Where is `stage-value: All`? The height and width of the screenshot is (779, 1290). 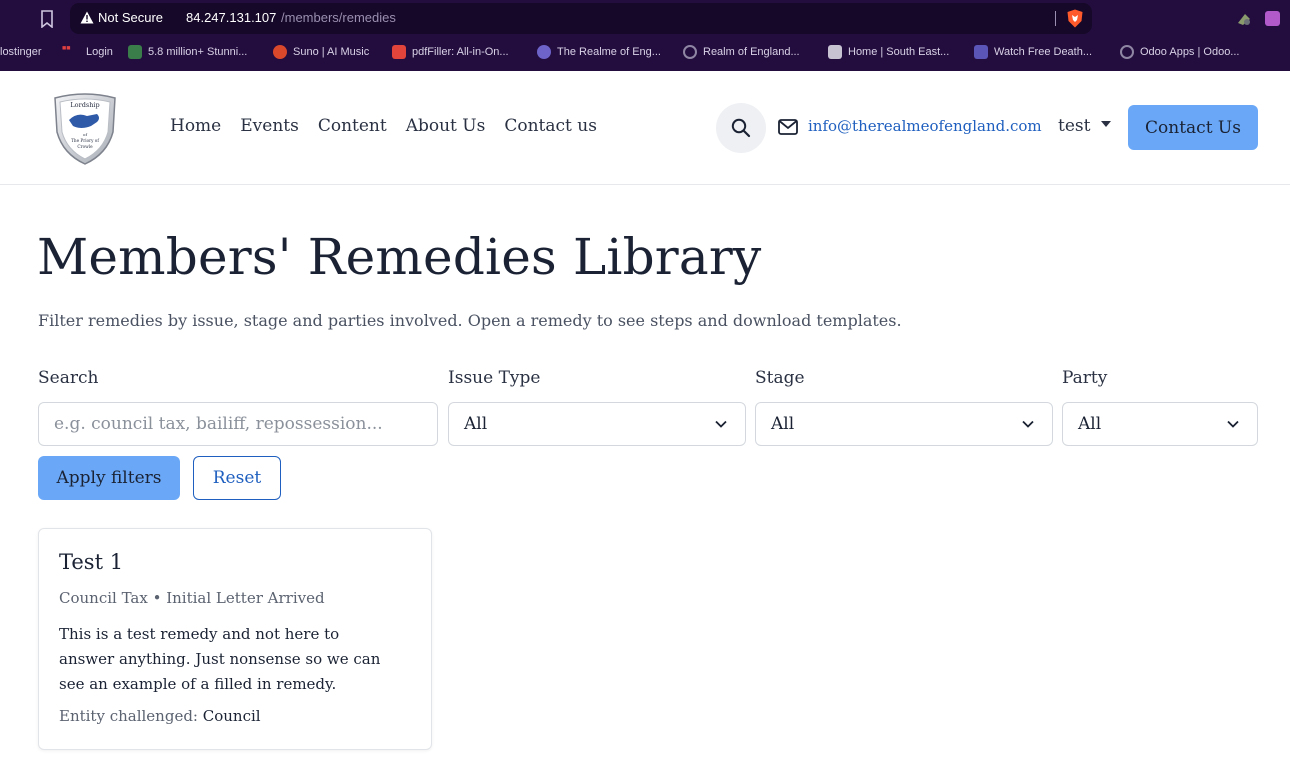
stage-value: All is located at coordinates (783, 424).